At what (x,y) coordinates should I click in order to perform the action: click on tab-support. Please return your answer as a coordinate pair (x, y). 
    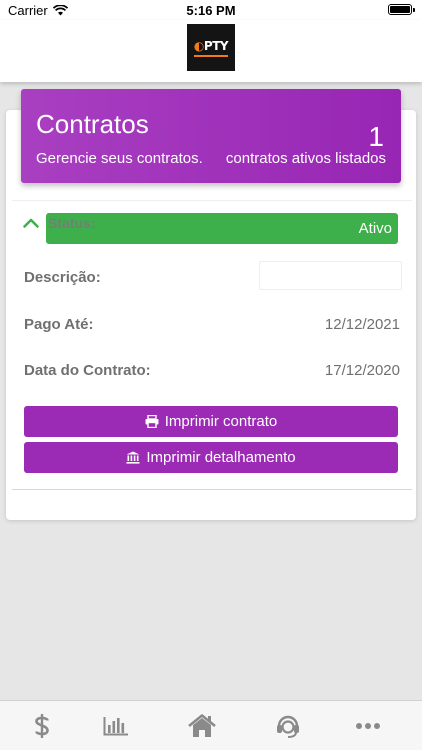
    Looking at the image, I should click on (288, 725).